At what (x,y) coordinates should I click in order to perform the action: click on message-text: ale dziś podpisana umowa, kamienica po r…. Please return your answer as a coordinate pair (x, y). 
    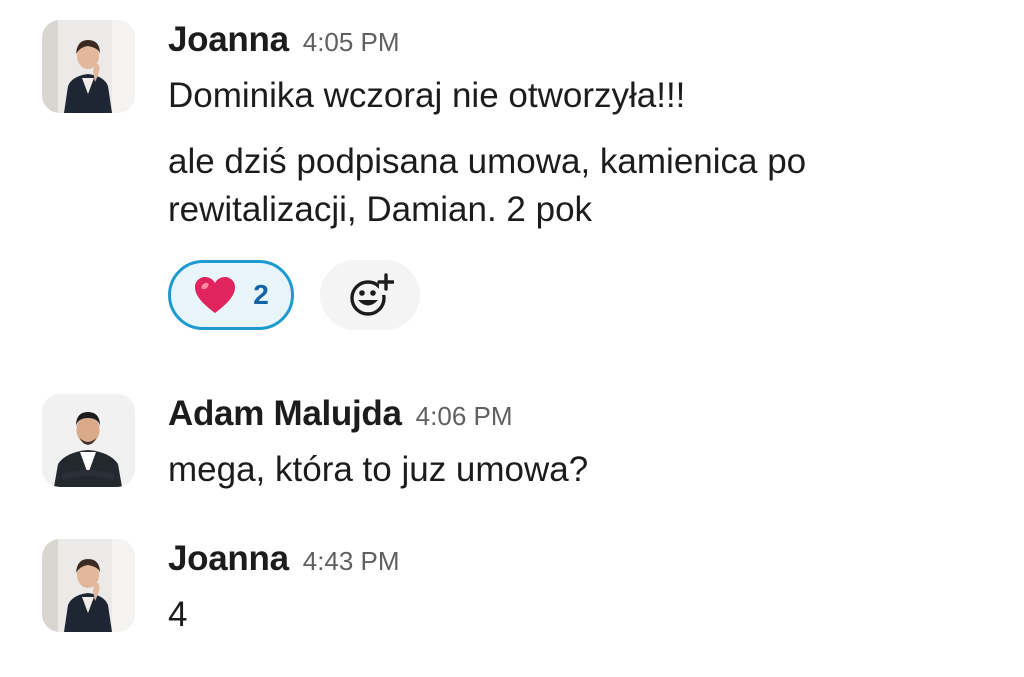
    Looking at the image, I should click on (487, 185).